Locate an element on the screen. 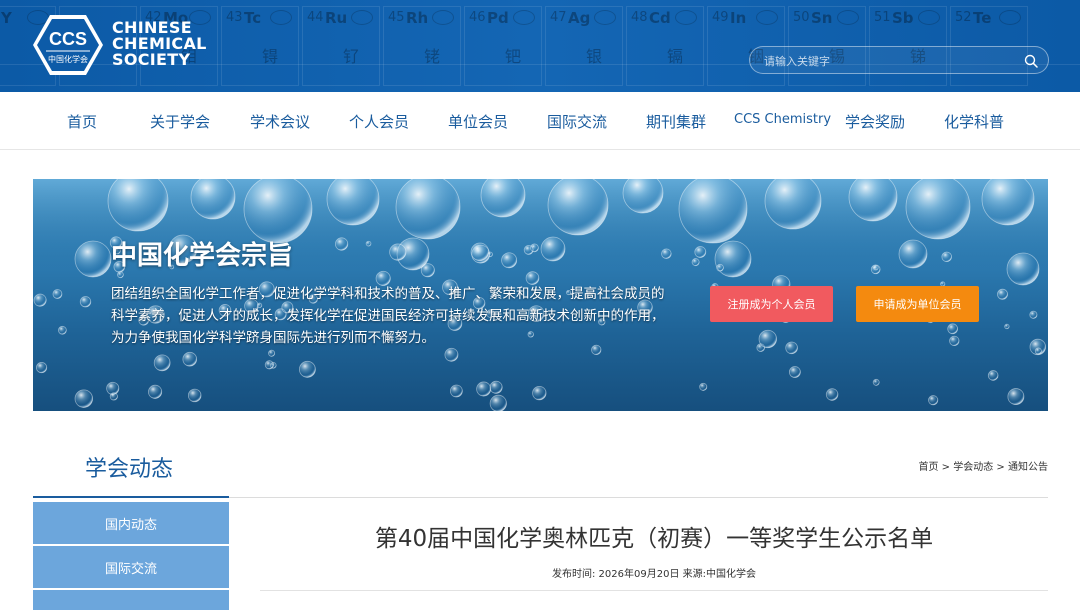  periodic-cell: 47 Ag 银 is located at coordinates (584, 46).